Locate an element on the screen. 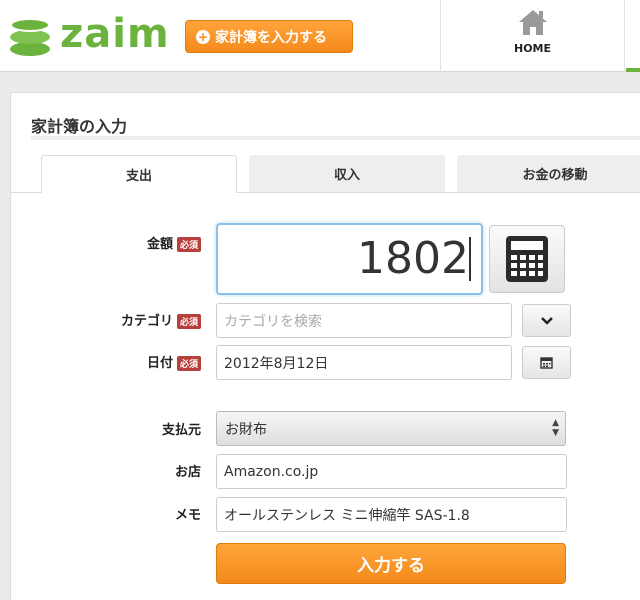  divider is located at coordinates (335, 138).